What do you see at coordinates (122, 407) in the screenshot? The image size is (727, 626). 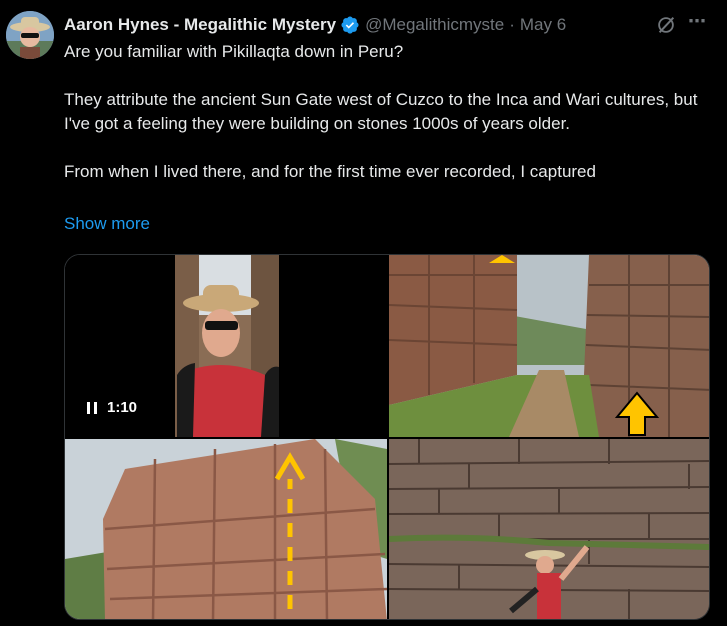 I see `video-time: 1:10` at bounding box center [122, 407].